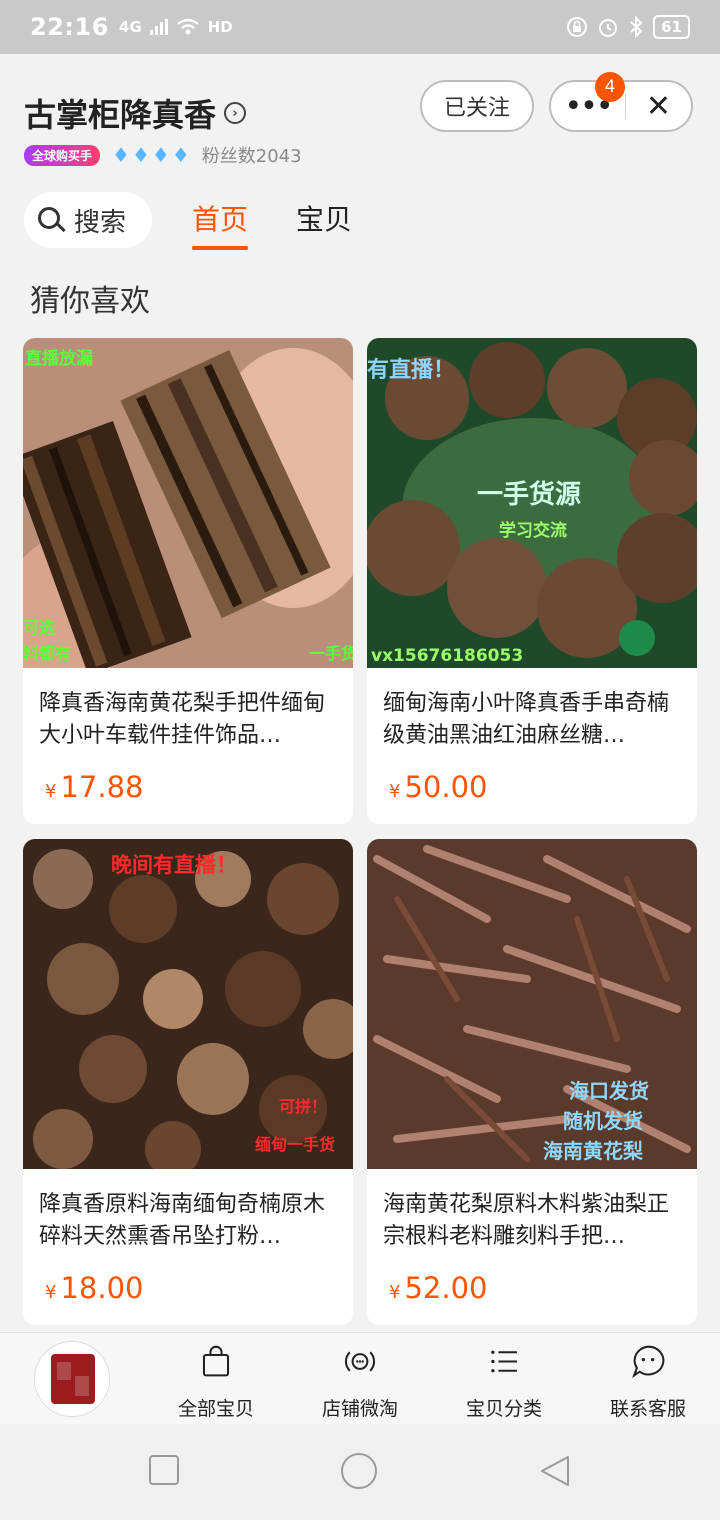 This screenshot has width=720, height=1520. I want to click on fans-count: 粉丝数2043, so click(251, 156).